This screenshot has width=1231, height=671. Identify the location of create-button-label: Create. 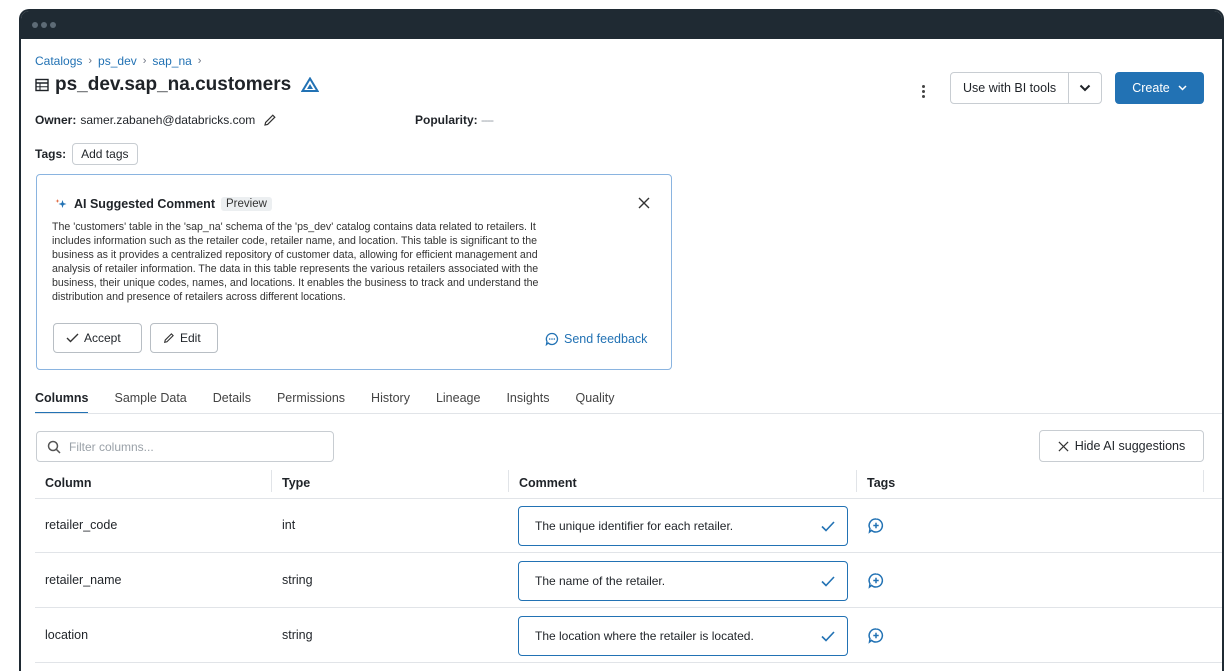
(1151, 88).